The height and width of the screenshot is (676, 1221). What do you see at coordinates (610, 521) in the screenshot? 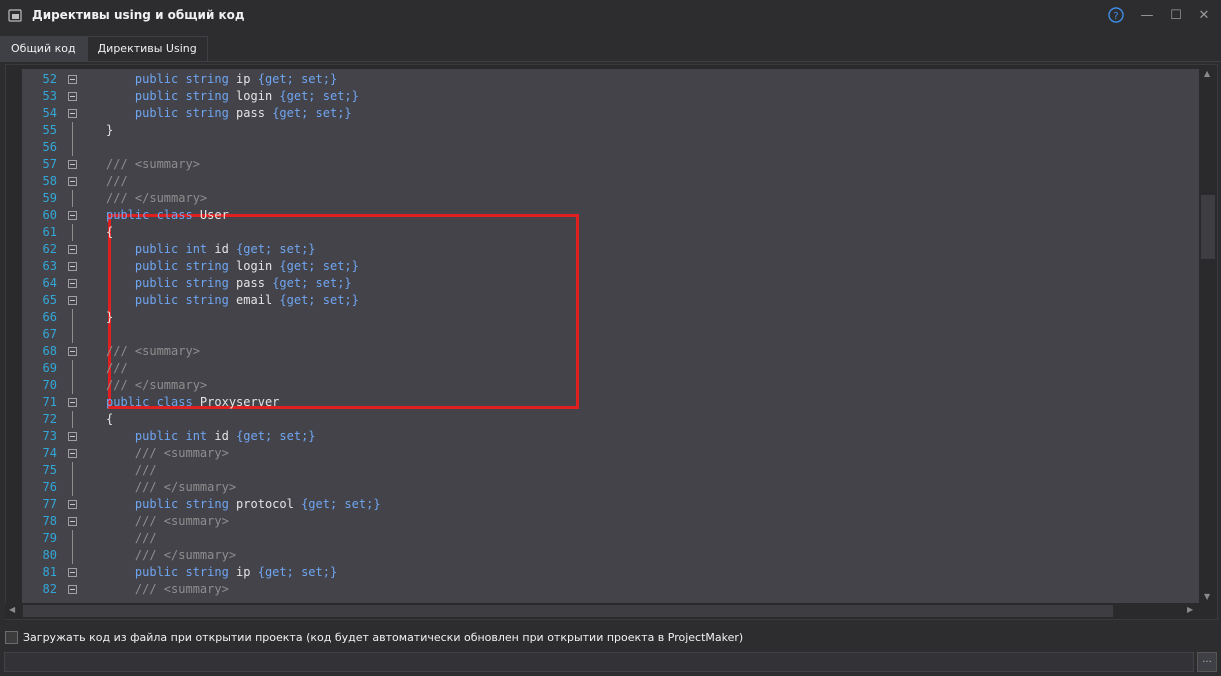
I see `code-line: 78 /// <summary>` at bounding box center [610, 521].